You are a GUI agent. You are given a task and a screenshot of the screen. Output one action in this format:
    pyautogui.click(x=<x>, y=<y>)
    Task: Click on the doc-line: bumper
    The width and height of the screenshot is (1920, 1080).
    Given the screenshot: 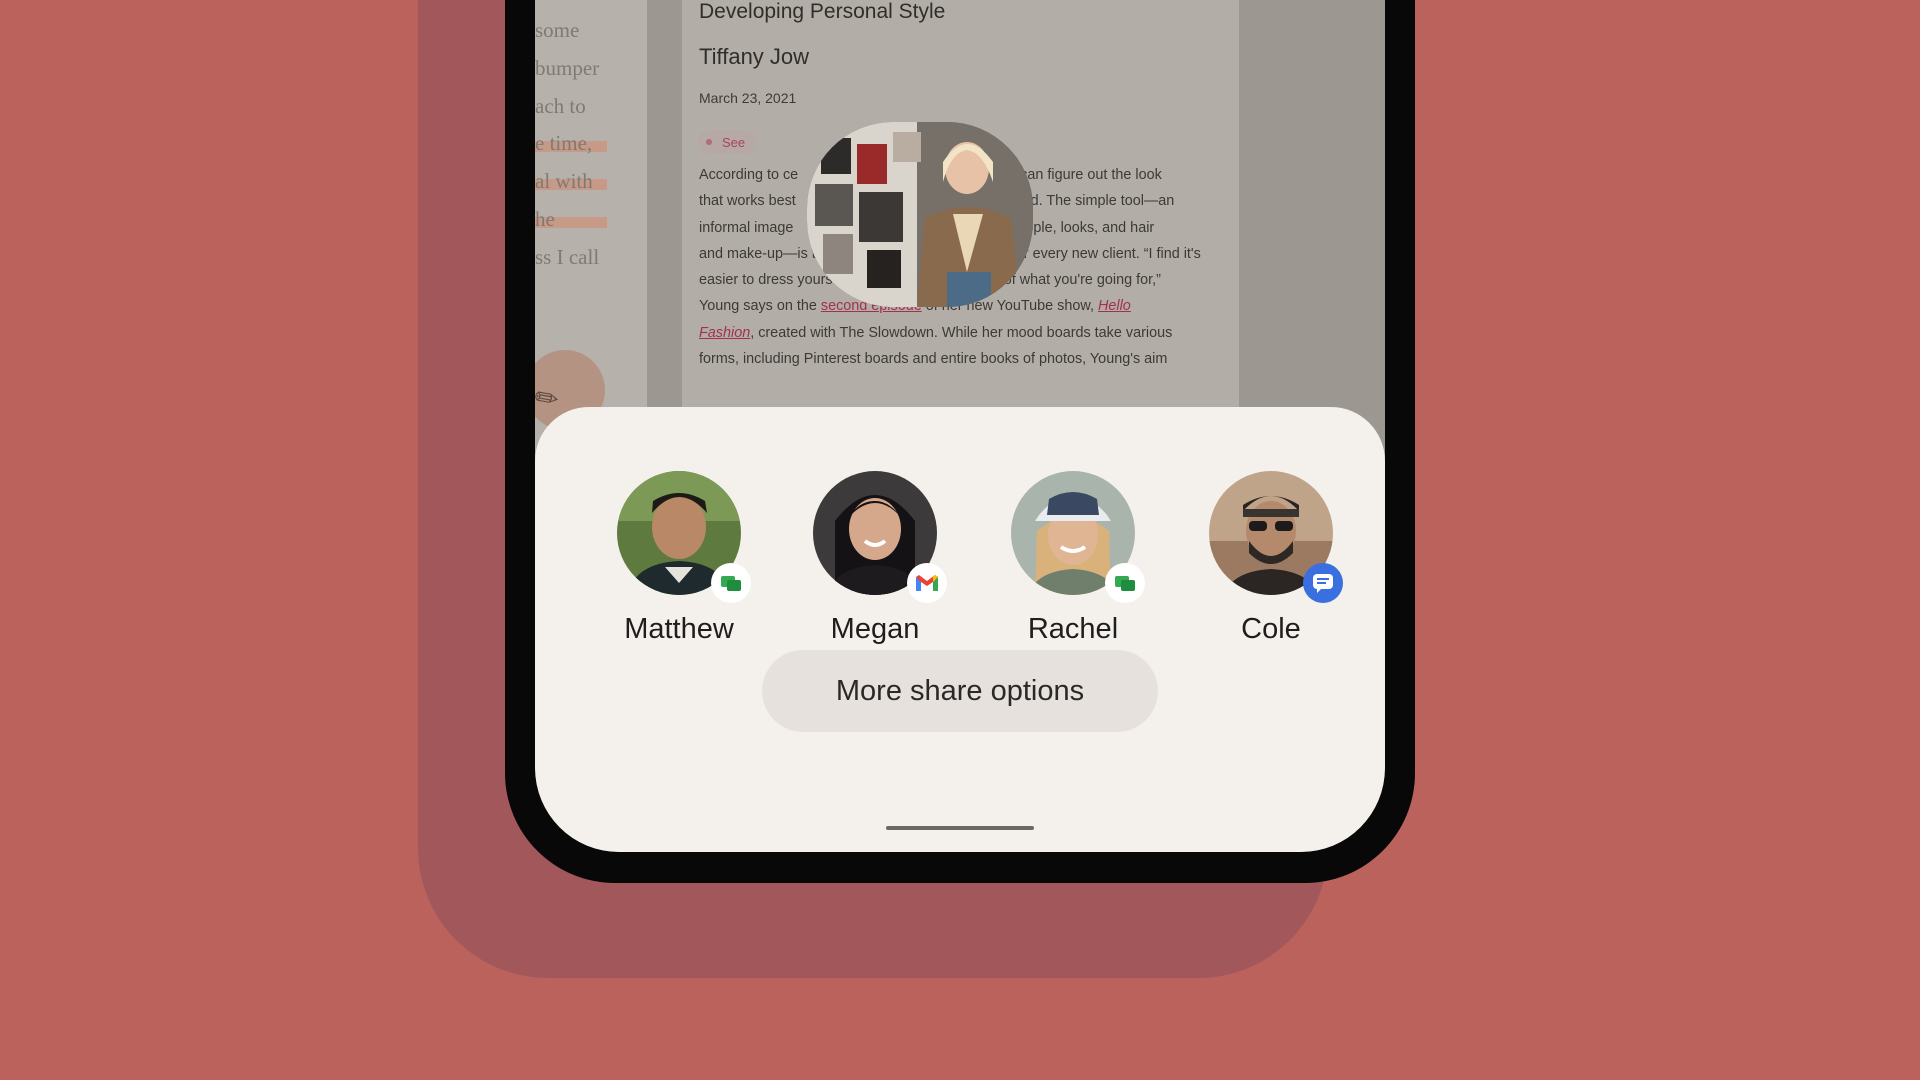 What is the action you would take?
    pyautogui.click(x=567, y=68)
    